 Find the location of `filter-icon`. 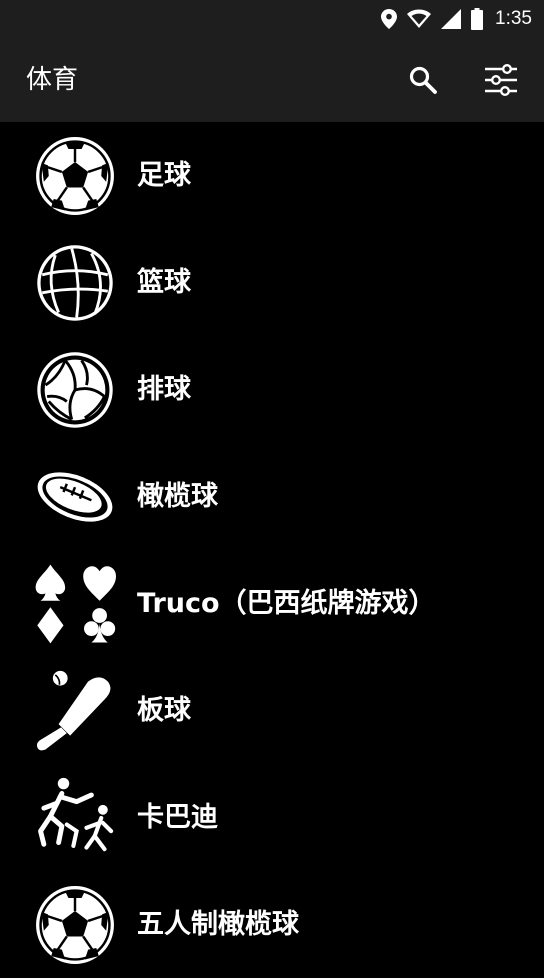

filter-icon is located at coordinates (501, 80).